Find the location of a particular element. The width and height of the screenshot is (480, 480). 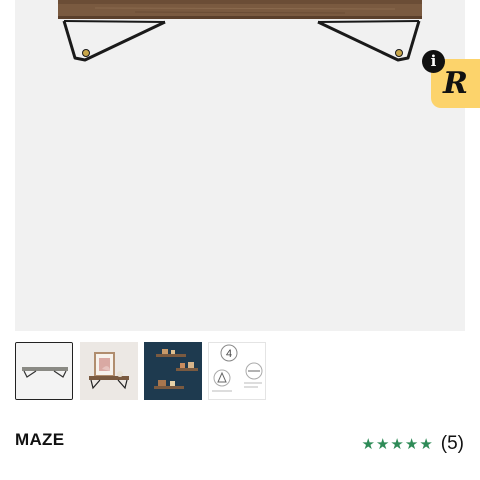

reader-badge-group: i R is located at coordinates (451, 80).